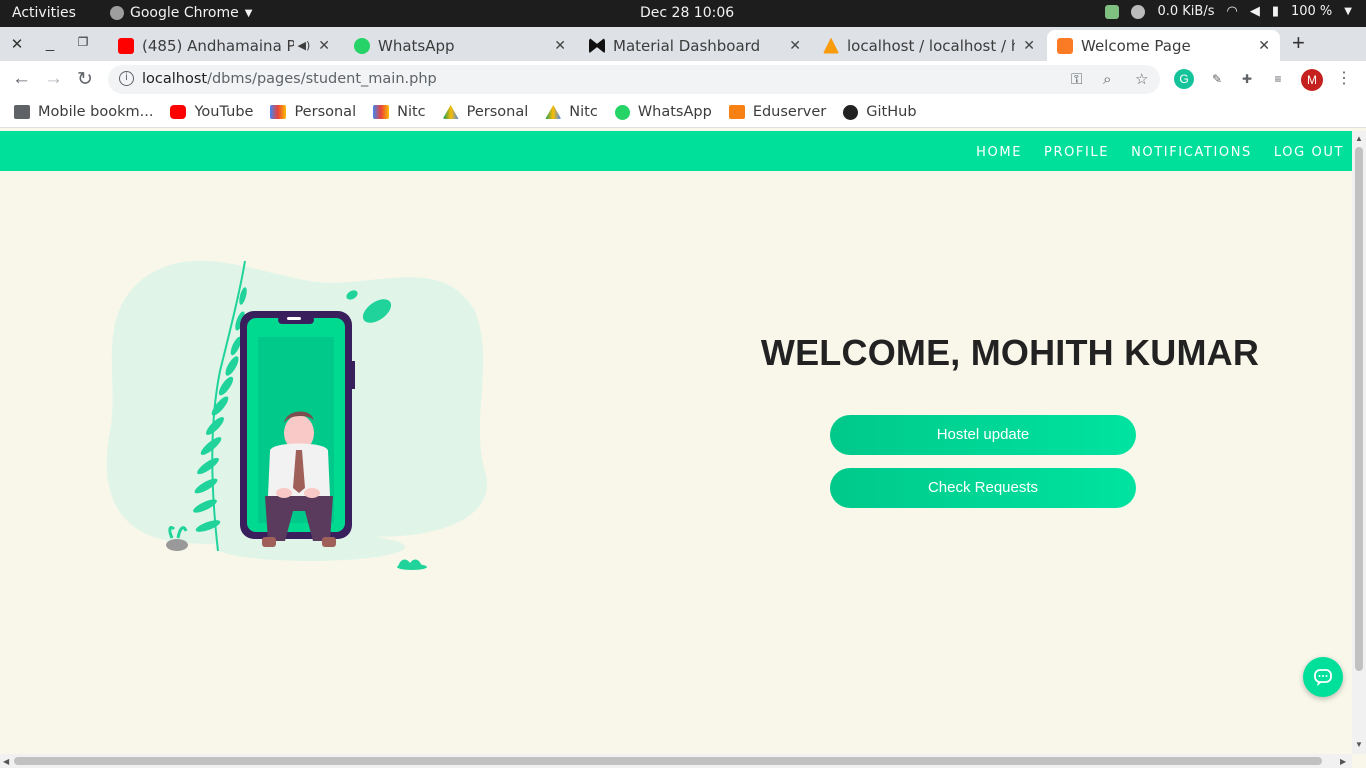 The height and width of the screenshot is (768, 1366). Describe the element at coordinates (1247, 79) in the screenshot. I see `extensions-puzzle-icon: ✚` at that location.